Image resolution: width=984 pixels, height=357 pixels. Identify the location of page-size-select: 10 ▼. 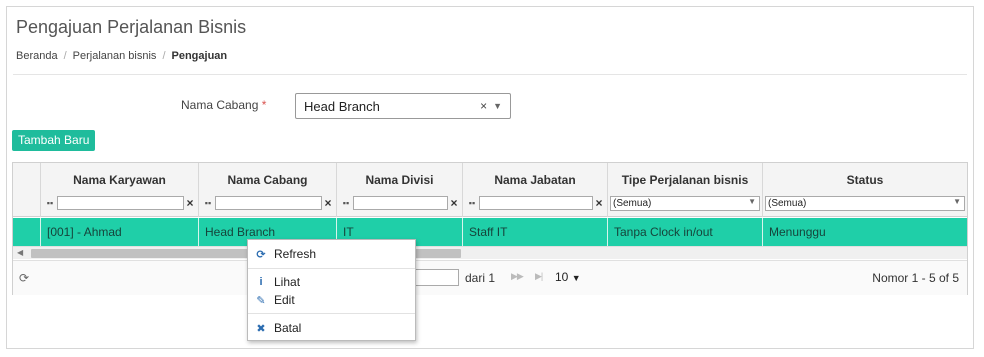
(568, 277).